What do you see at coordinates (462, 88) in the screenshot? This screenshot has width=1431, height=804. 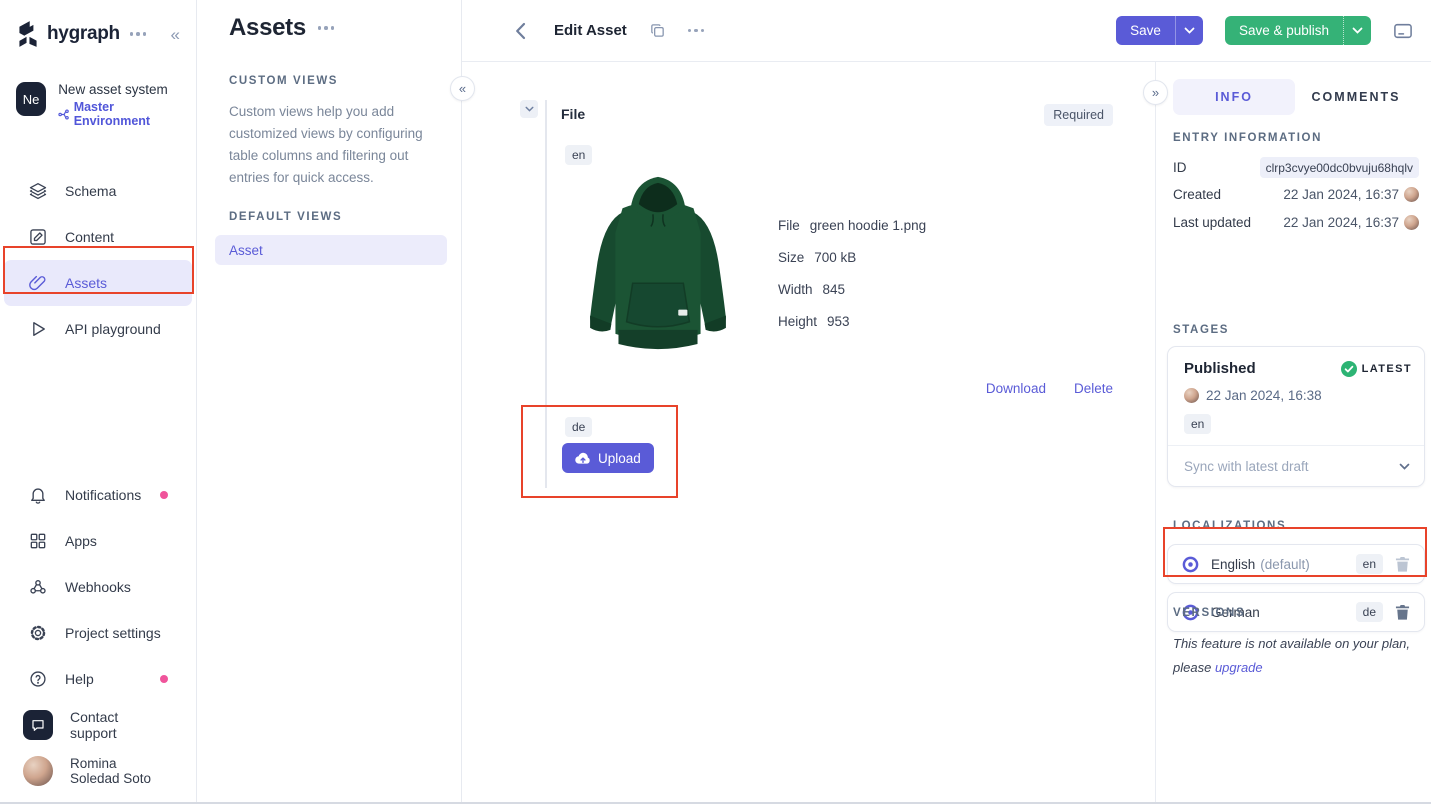 I see `views-collapse-icon: «` at bounding box center [462, 88].